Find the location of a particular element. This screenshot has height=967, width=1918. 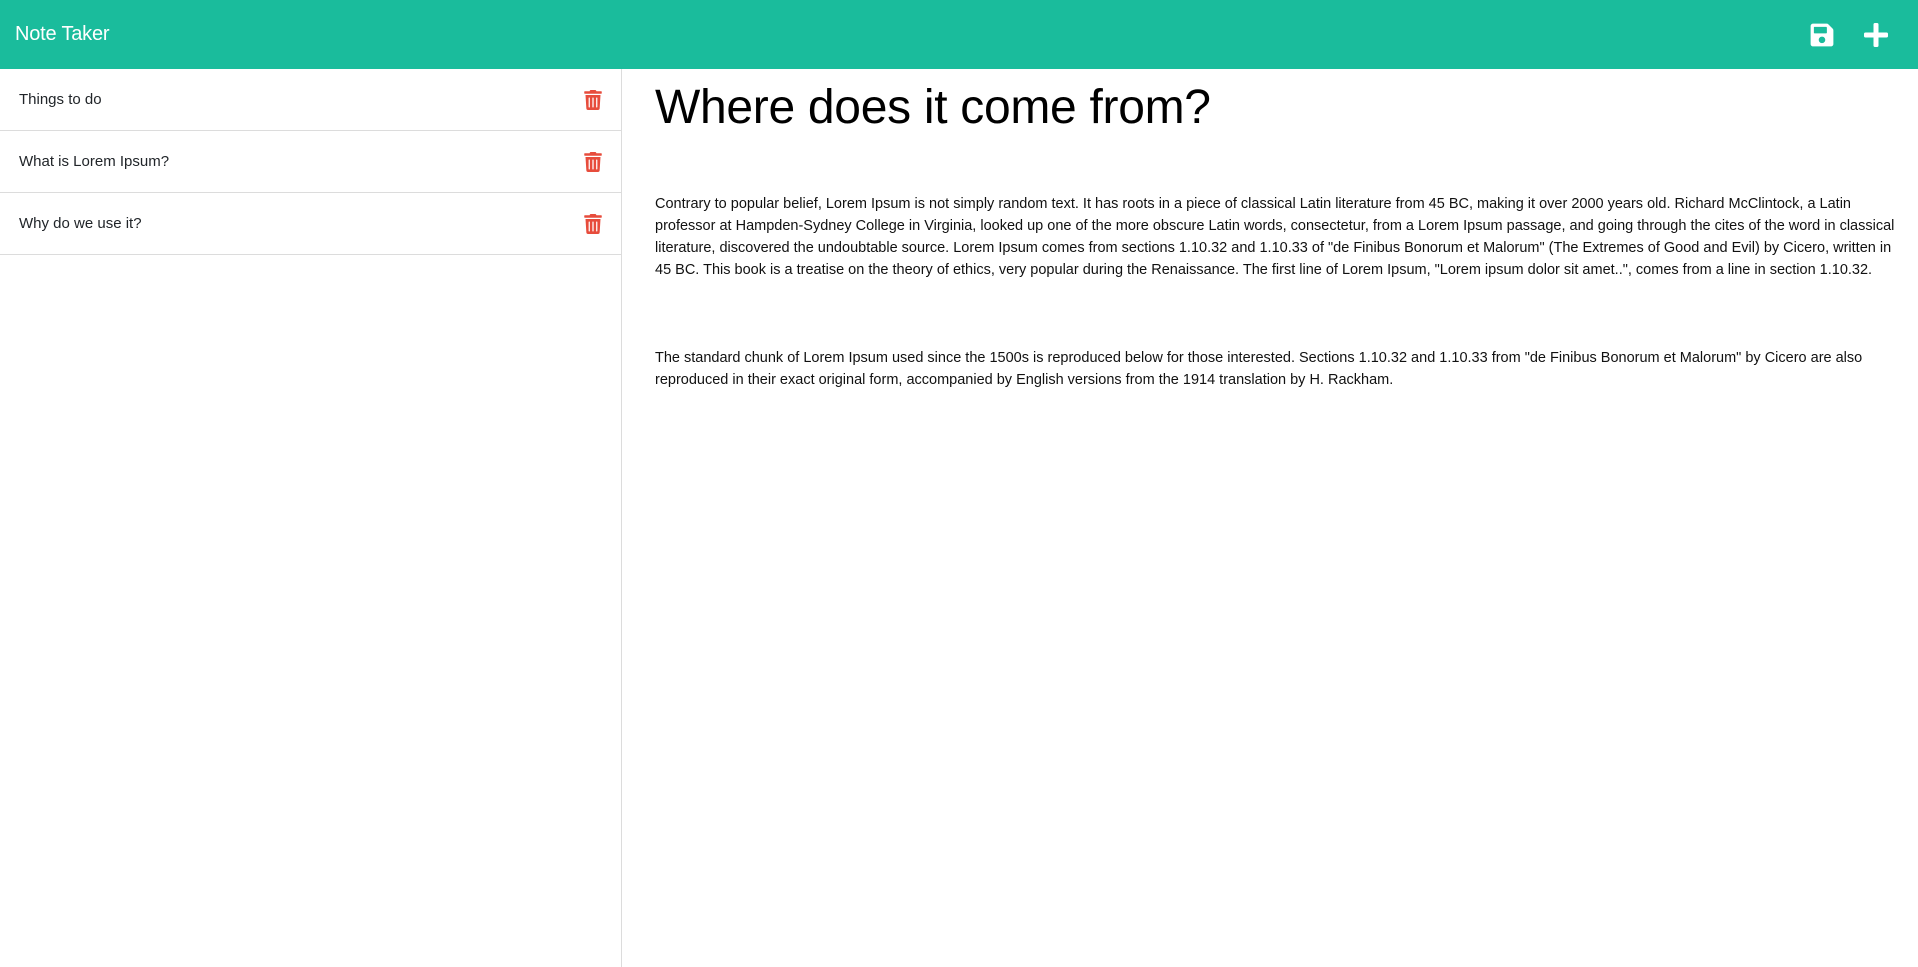

navbar-actions is located at coordinates (1856, 35).